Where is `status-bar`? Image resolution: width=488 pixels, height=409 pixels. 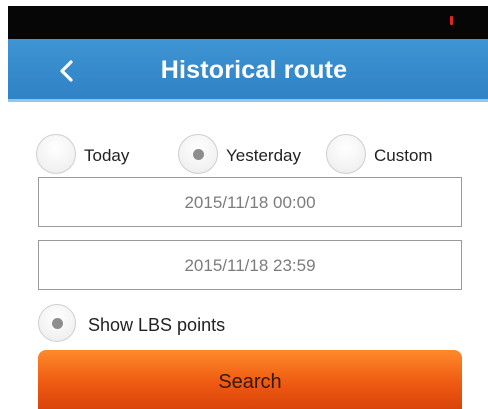
status-bar is located at coordinates (248, 22).